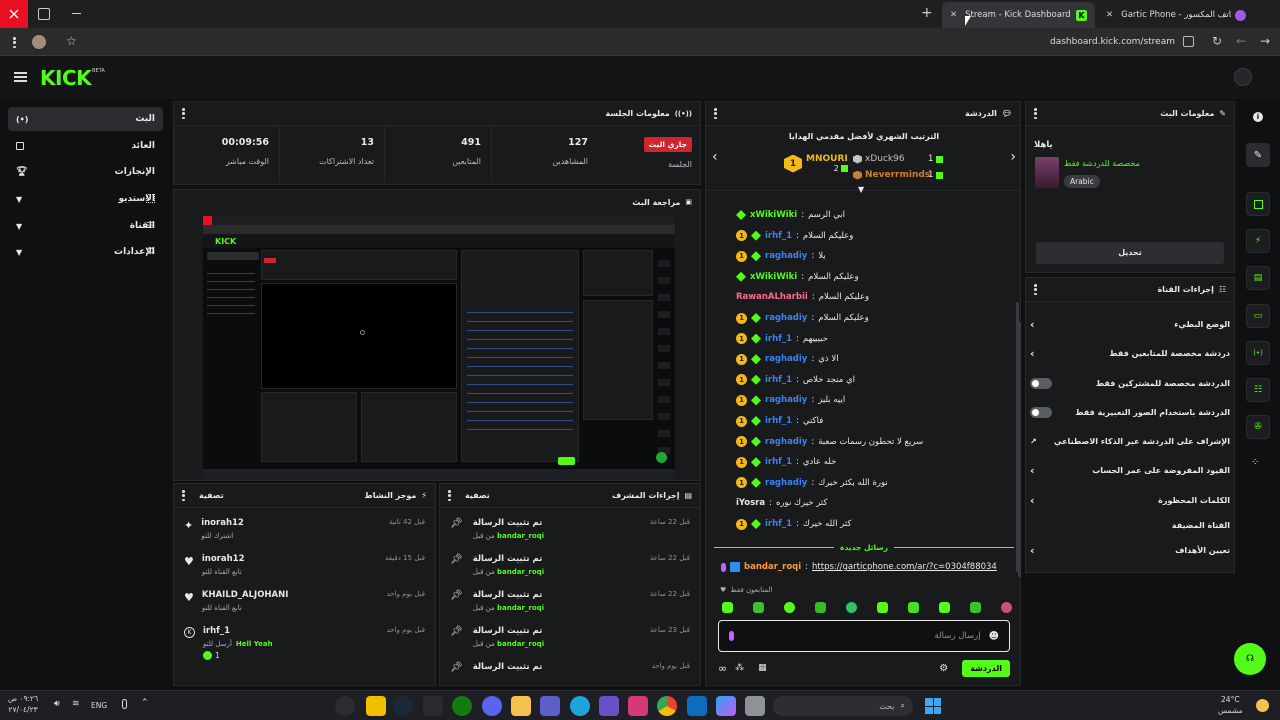 The image size is (1280, 720). Describe the element at coordinates (71, 41) in the screenshot. I see `bookmark-star-icon: ☆` at that location.